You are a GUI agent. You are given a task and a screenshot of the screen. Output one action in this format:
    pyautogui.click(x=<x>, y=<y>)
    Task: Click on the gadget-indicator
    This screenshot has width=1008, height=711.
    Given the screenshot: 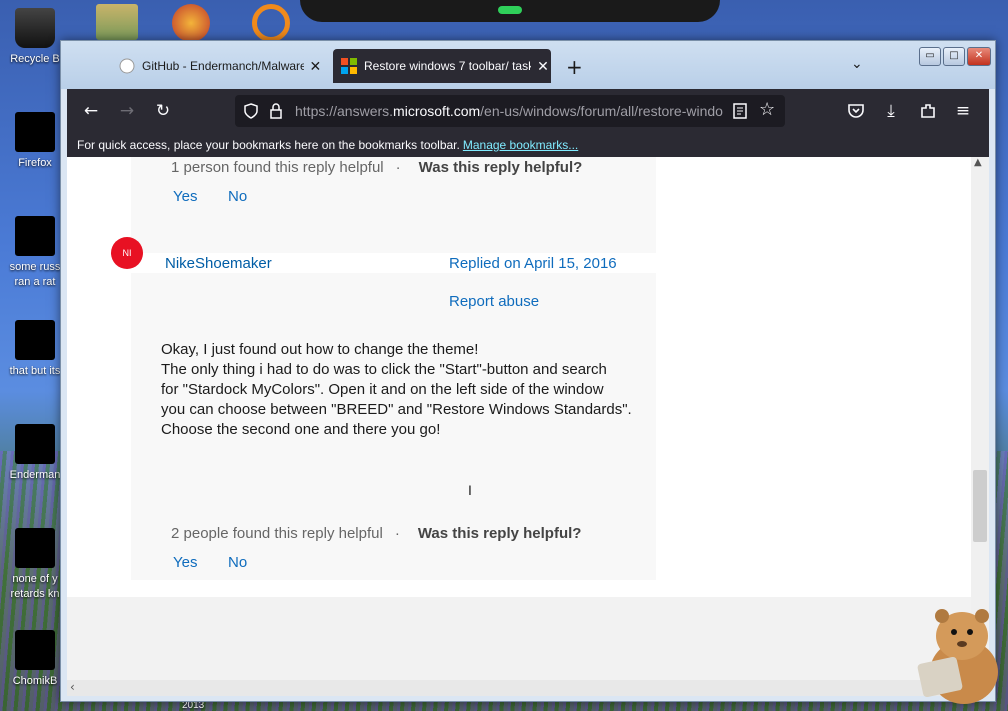 What is the action you would take?
    pyautogui.click(x=510, y=10)
    